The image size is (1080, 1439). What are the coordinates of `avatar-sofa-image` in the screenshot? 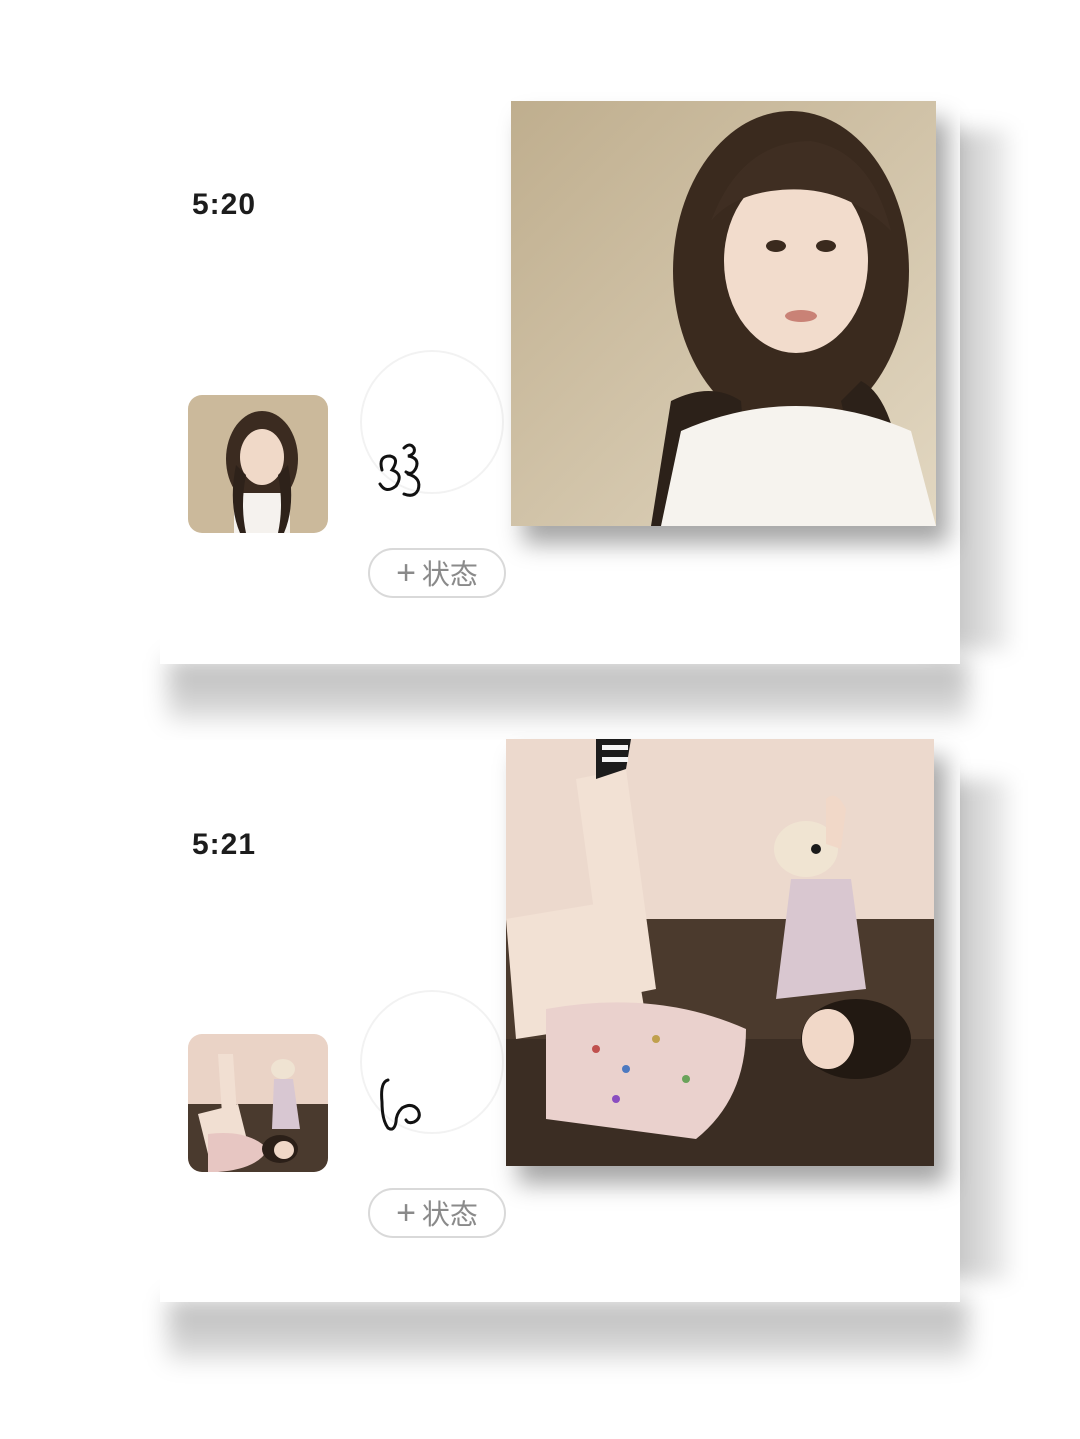 It's located at (258, 1103).